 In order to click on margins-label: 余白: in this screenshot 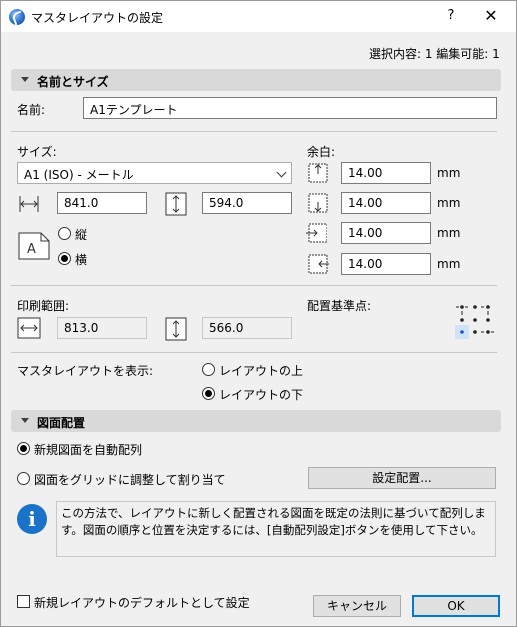, I will do `click(321, 152)`.